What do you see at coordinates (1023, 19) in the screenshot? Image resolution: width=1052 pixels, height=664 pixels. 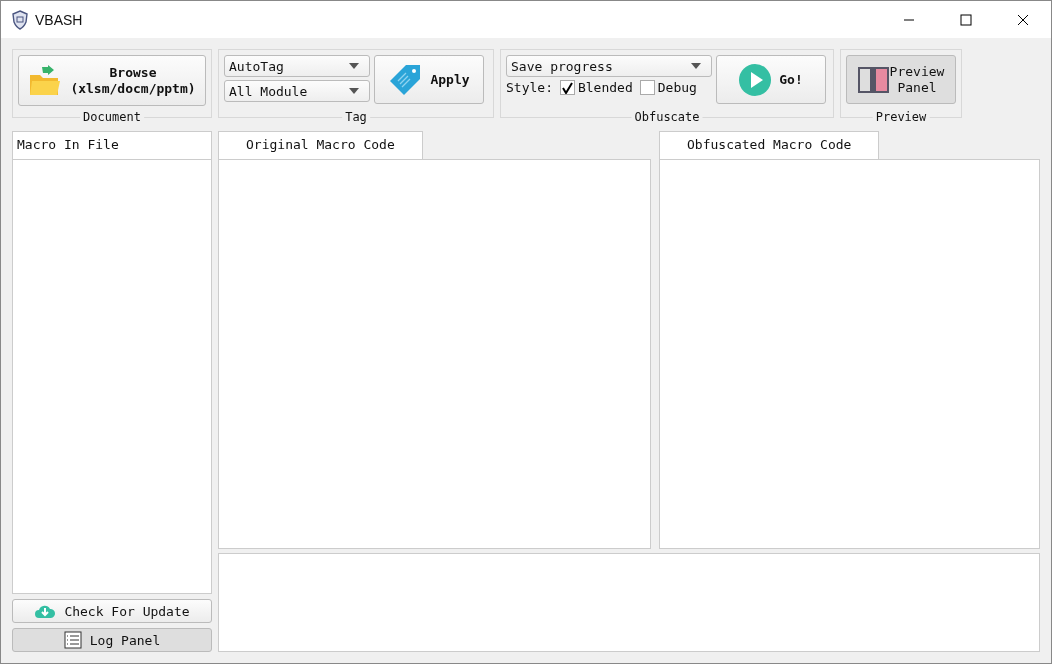 I see `close-icon` at bounding box center [1023, 19].